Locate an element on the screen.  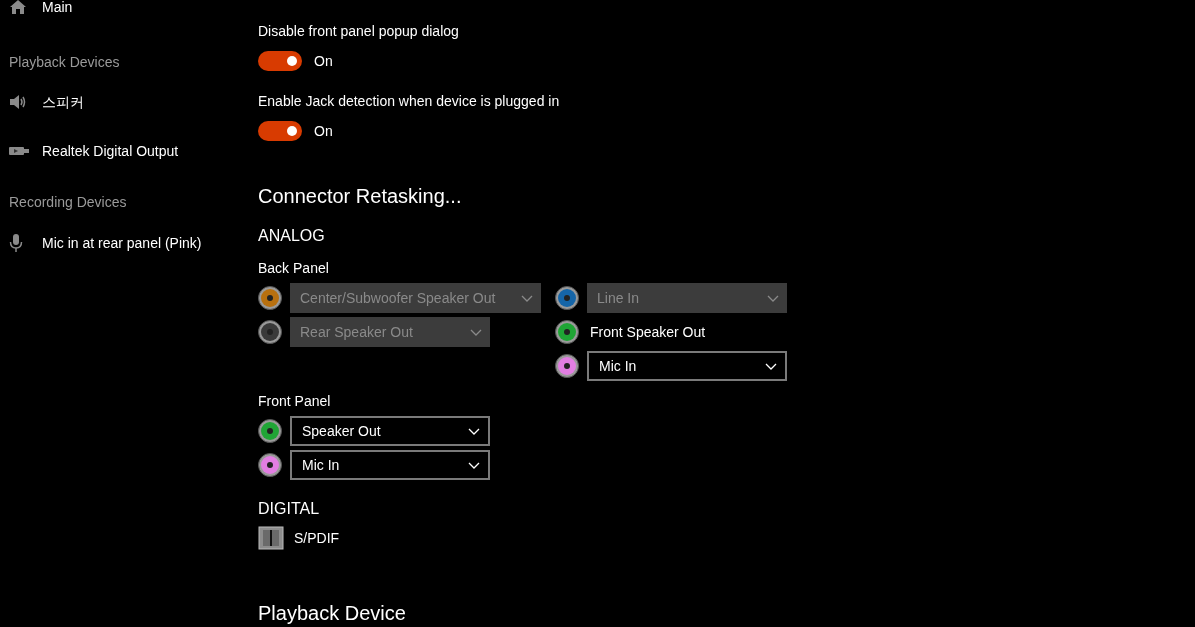
subsection-heading: ANALOG is located at coordinates (292, 236).